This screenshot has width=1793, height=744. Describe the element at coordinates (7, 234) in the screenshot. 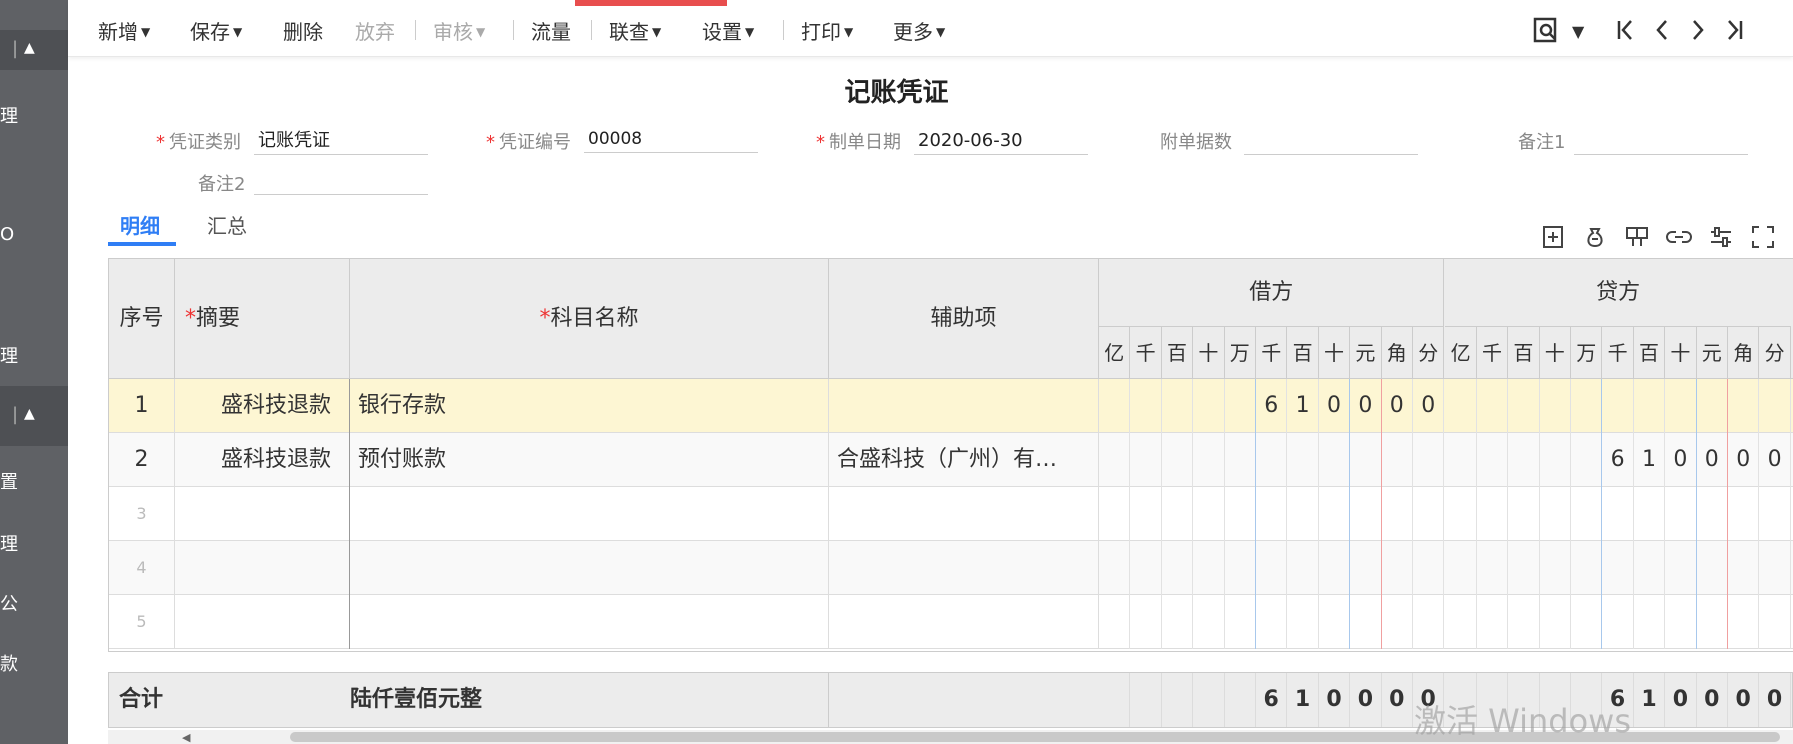

I see `sidebar-item-2: O` at that location.